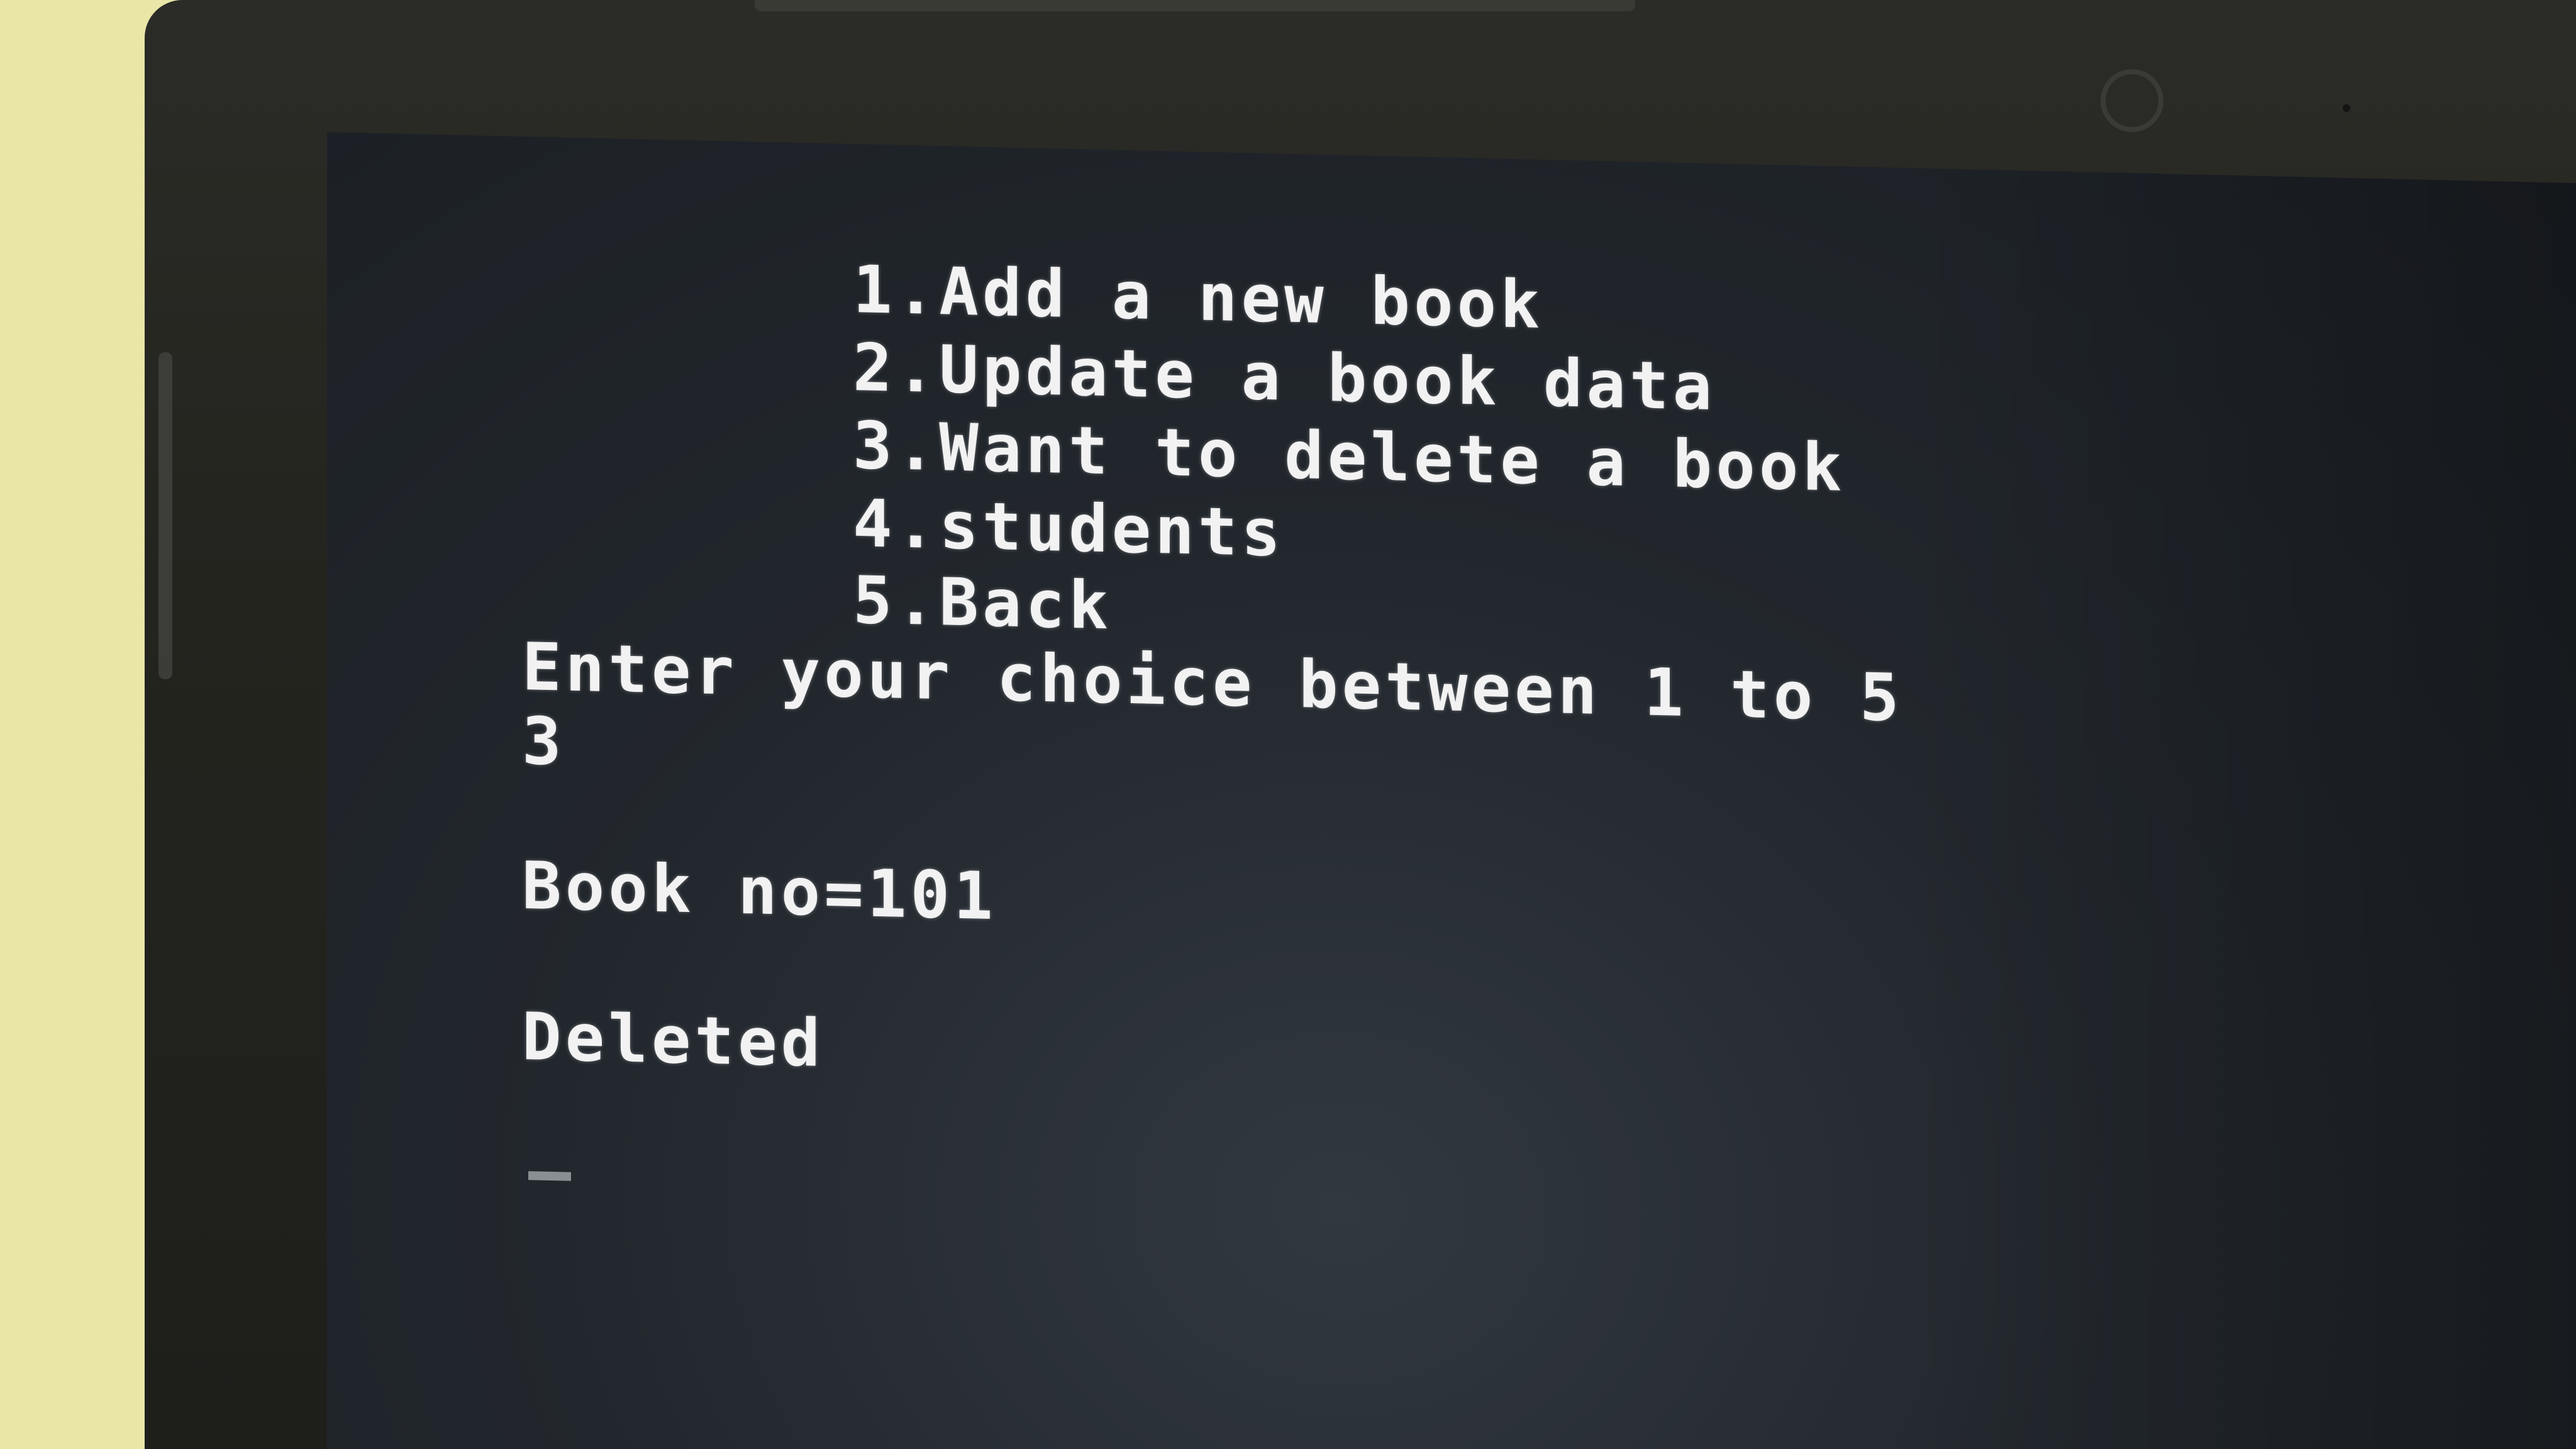  I want to click on menu-item-update-book: 2.Update a book data, so click(1284, 377).